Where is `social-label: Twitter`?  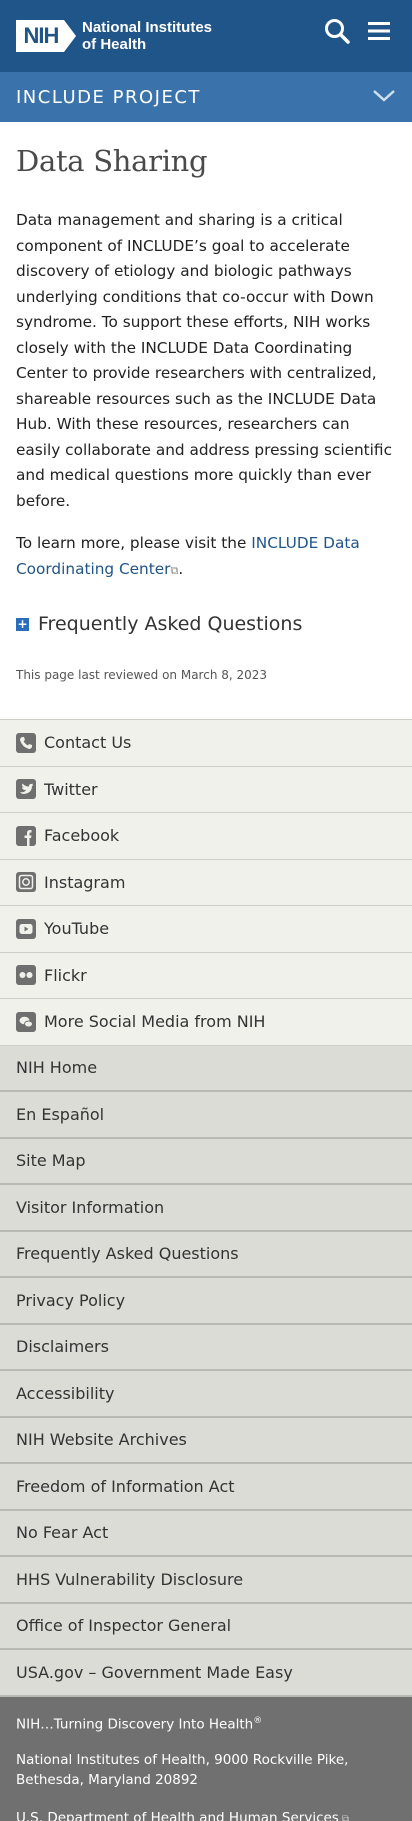 social-label: Twitter is located at coordinates (71, 789).